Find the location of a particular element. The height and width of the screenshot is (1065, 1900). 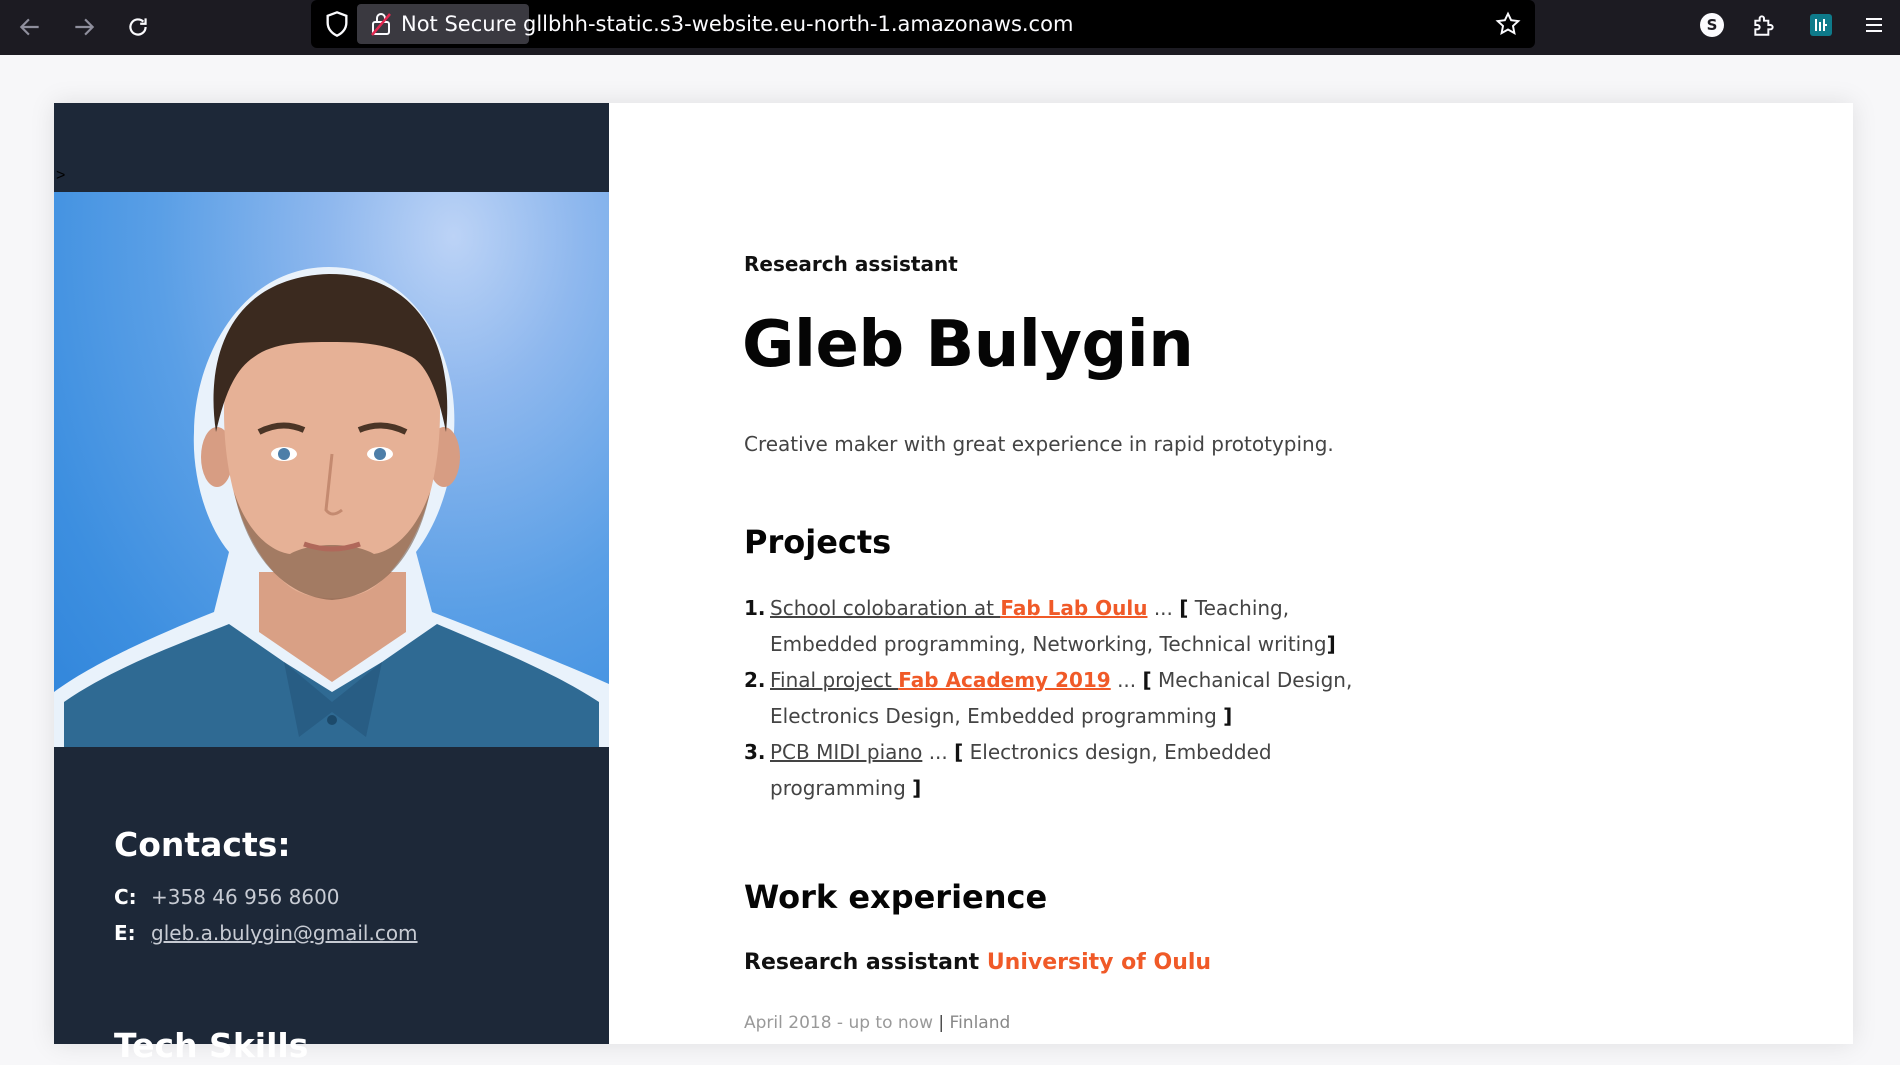

contact-email: E: gleb.a.bulygin@gmail.com is located at coordinates (266, 933).